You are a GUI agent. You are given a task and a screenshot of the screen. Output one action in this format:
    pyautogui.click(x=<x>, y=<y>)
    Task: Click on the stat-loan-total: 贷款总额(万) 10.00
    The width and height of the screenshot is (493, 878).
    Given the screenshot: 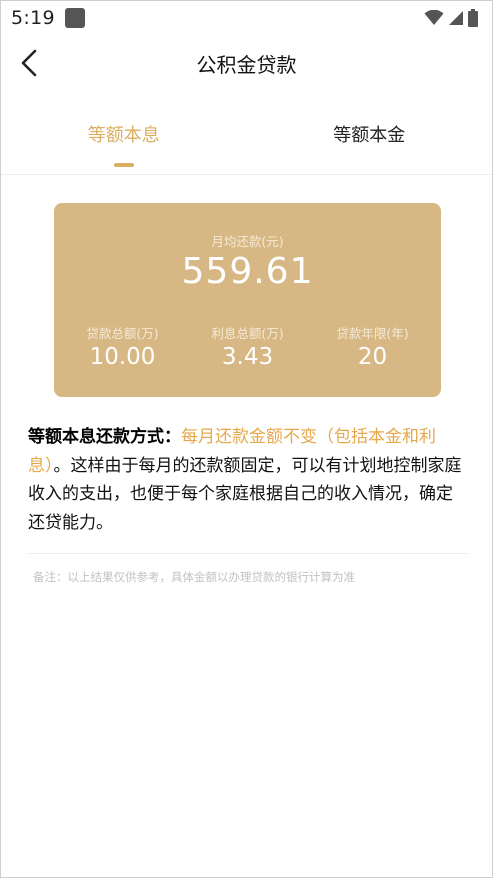 What is the action you would take?
    pyautogui.click(x=123, y=346)
    